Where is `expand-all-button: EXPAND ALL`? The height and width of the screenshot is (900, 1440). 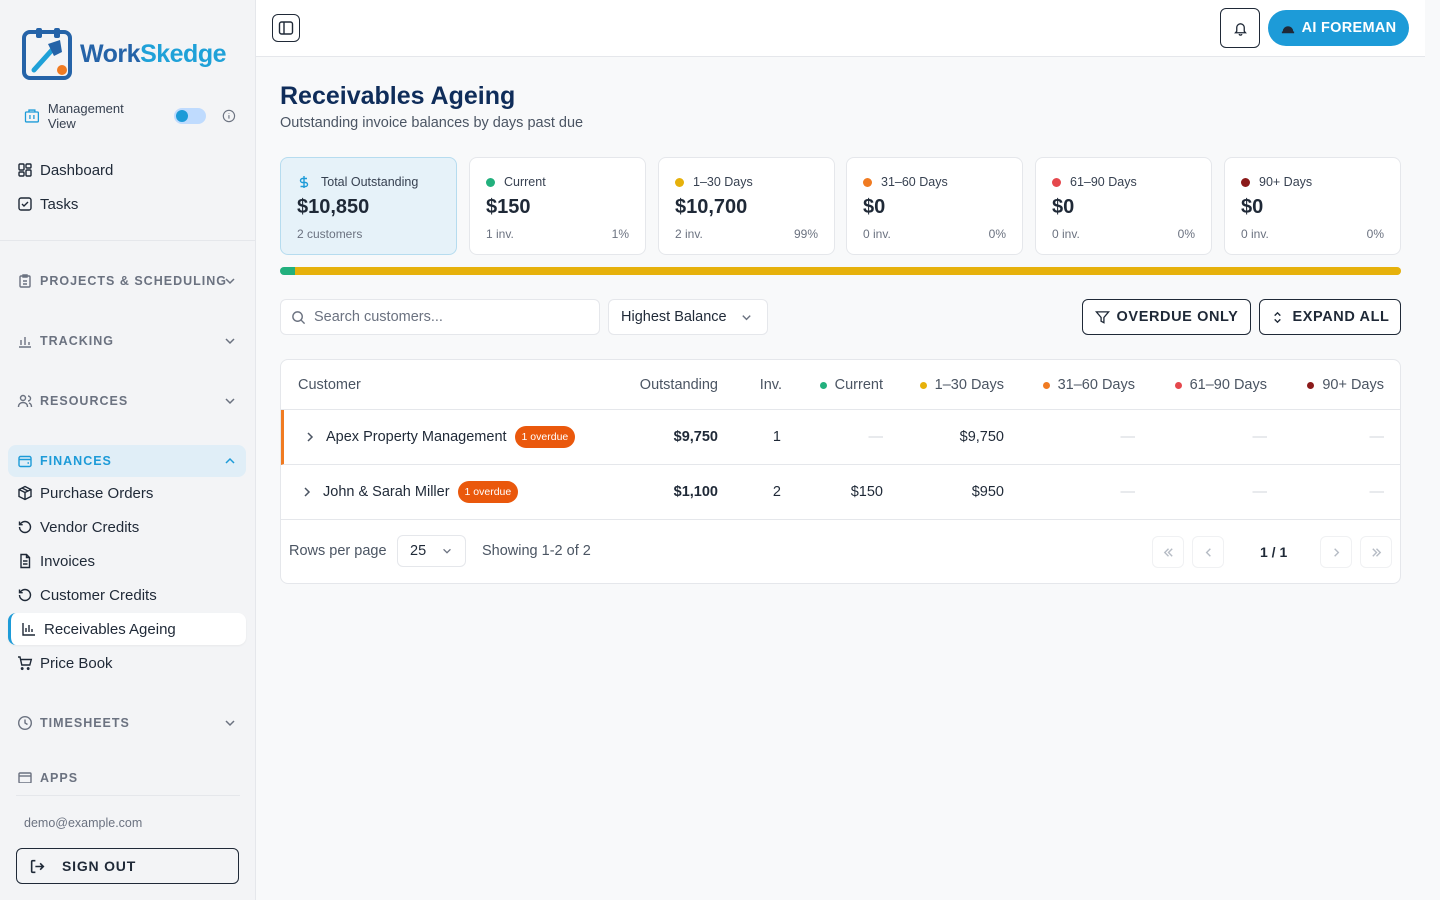 expand-all-button: EXPAND ALL is located at coordinates (1330, 317).